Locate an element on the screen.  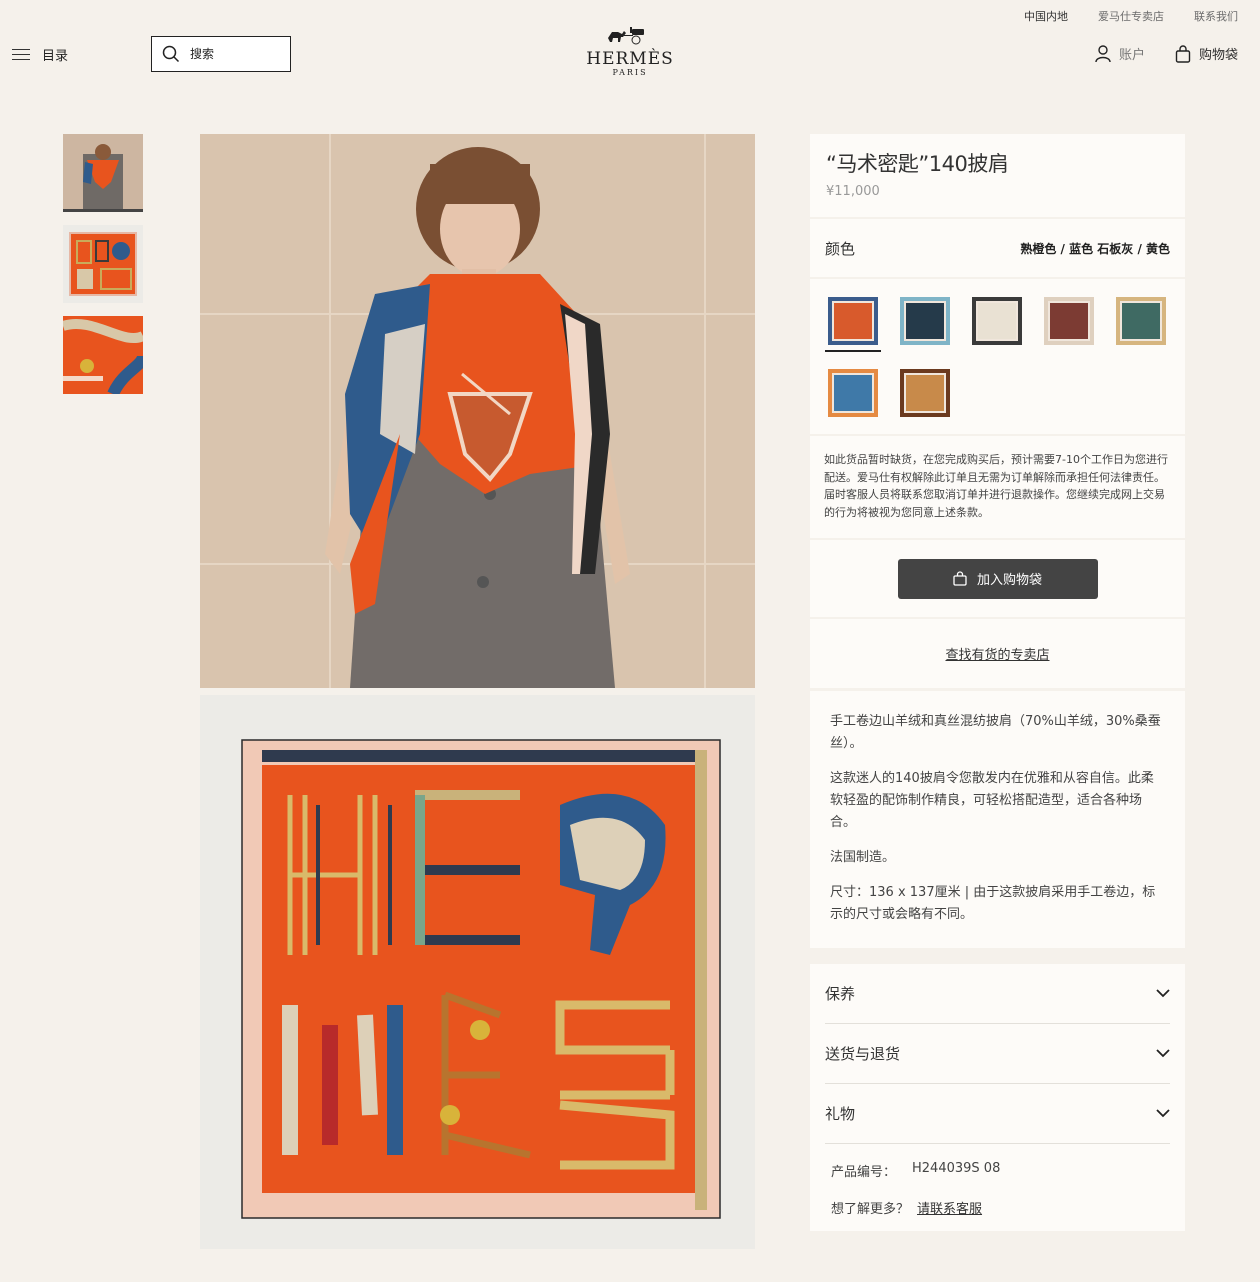
scarf-thumbnail-image is located at coordinates (103, 264).